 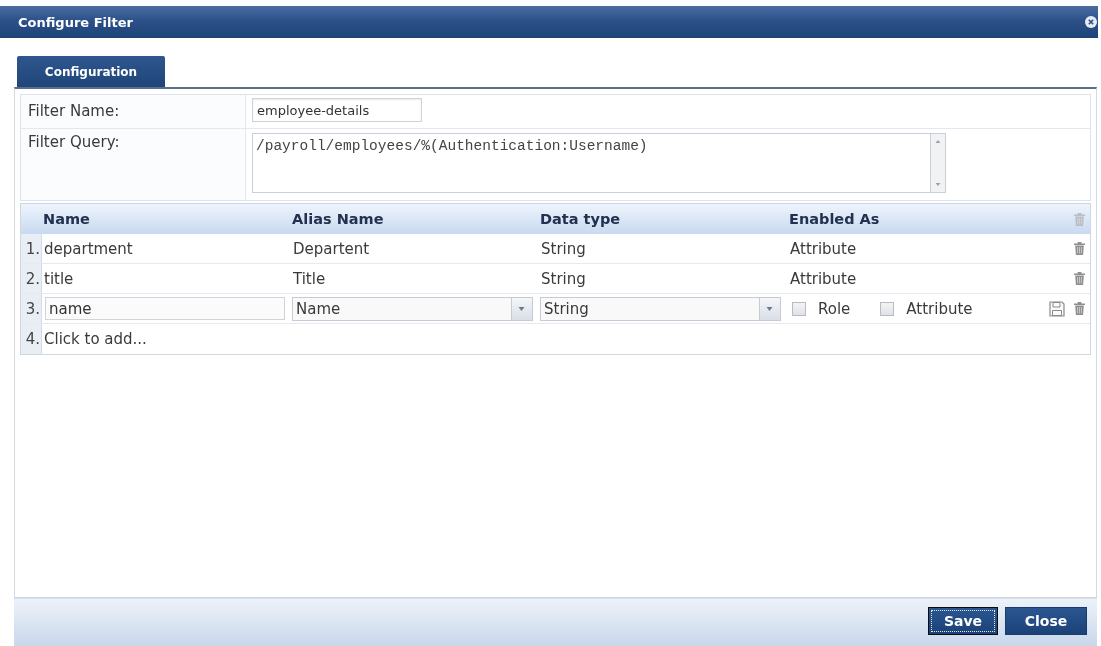 What do you see at coordinates (580, 219) in the screenshot?
I see `column-header: Data type` at bounding box center [580, 219].